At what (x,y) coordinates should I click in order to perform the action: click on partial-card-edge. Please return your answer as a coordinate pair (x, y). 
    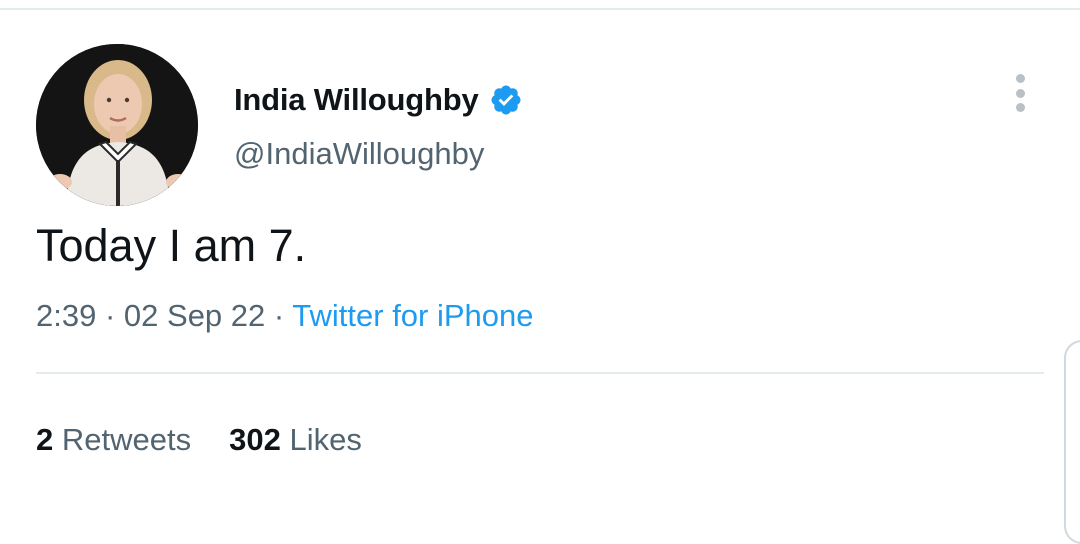
    Looking at the image, I should click on (1072, 442).